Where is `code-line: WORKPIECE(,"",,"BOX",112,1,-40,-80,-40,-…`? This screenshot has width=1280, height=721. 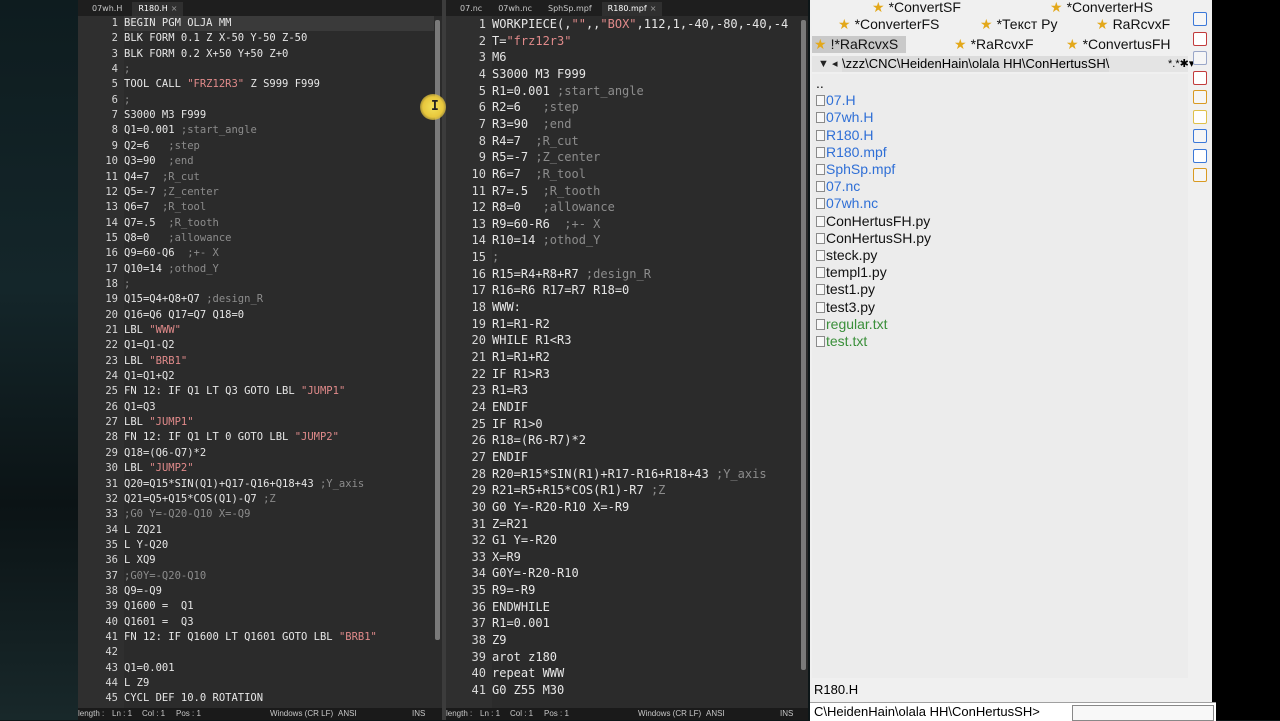 code-line: WORKPIECE(,"",,"BOX",112,1,-40,-80,-40,-… is located at coordinates (640, 24).